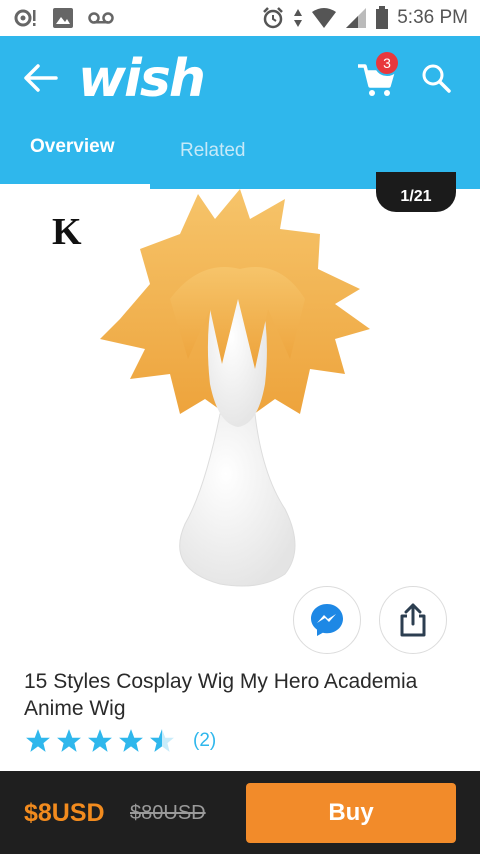  I want to click on review-count: (2), so click(204, 741).